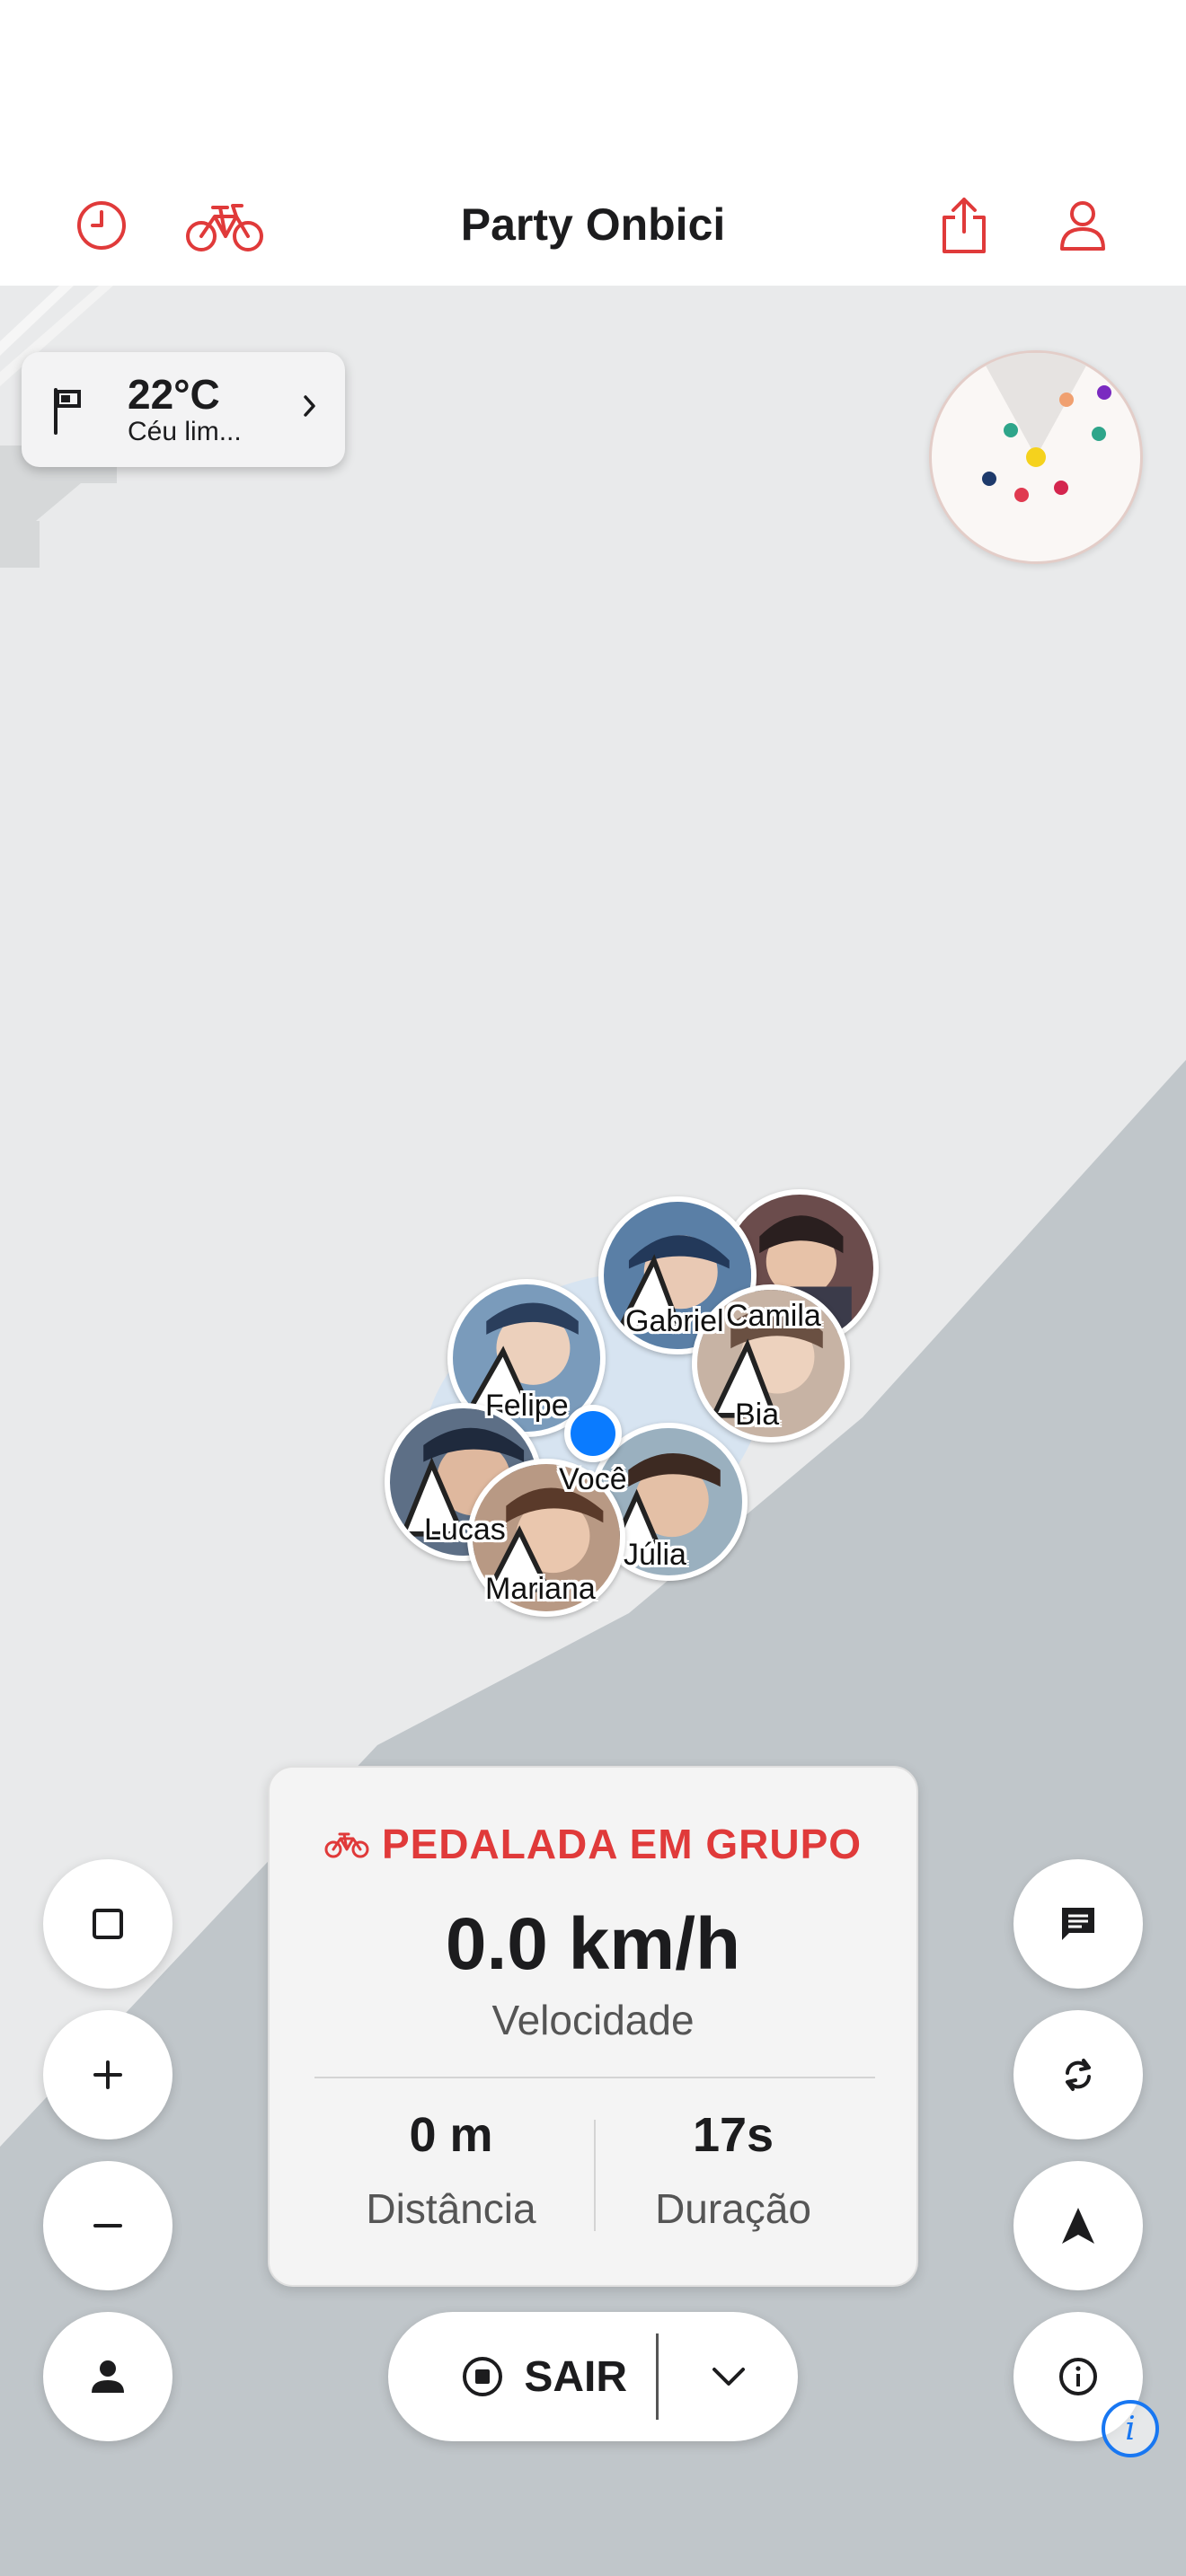 The image size is (1186, 2576). I want to click on rider-label: Mariana, so click(540, 1589).